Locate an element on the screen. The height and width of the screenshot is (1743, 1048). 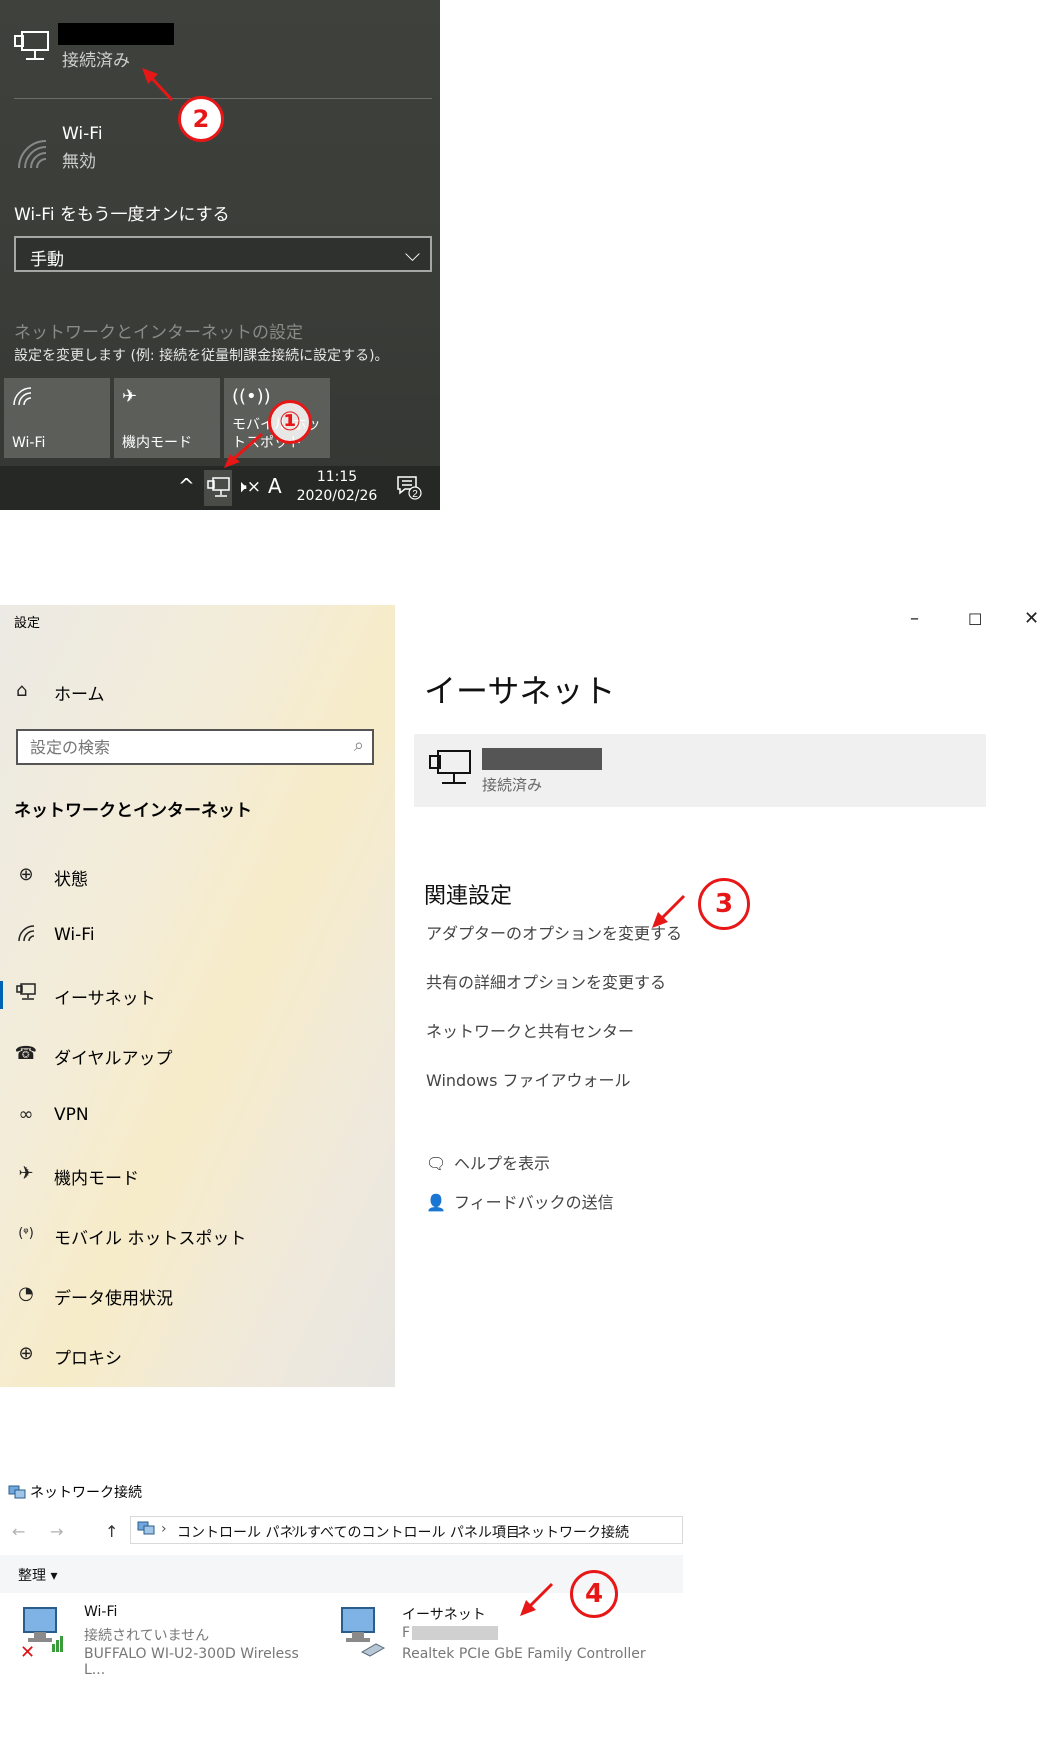
forward-icon: → is located at coordinates (56, 1531).